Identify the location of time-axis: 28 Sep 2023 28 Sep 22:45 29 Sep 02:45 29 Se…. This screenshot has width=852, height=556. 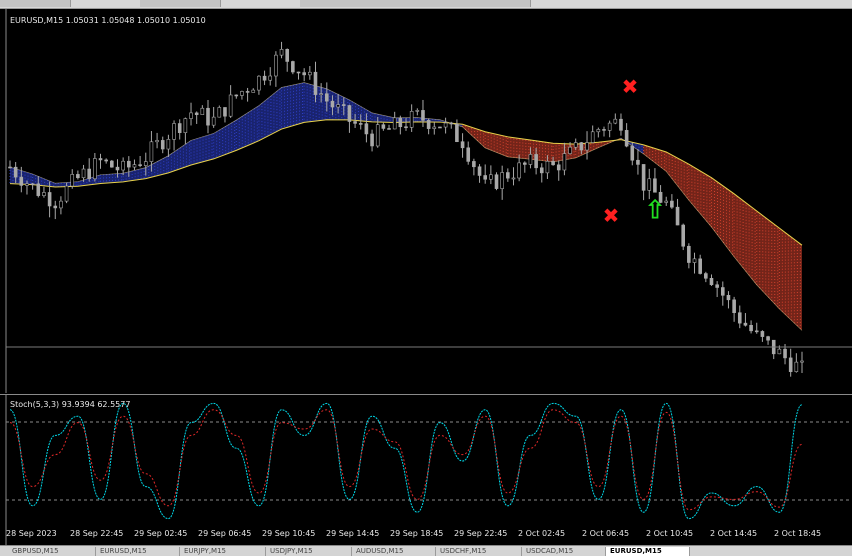
(426, 534).